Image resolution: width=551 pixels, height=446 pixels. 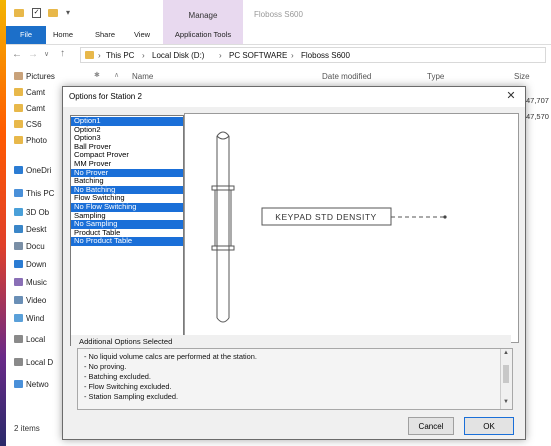 What do you see at coordinates (40, 362) in the screenshot?
I see `nav-item-label: Local D` at bounding box center [40, 362].